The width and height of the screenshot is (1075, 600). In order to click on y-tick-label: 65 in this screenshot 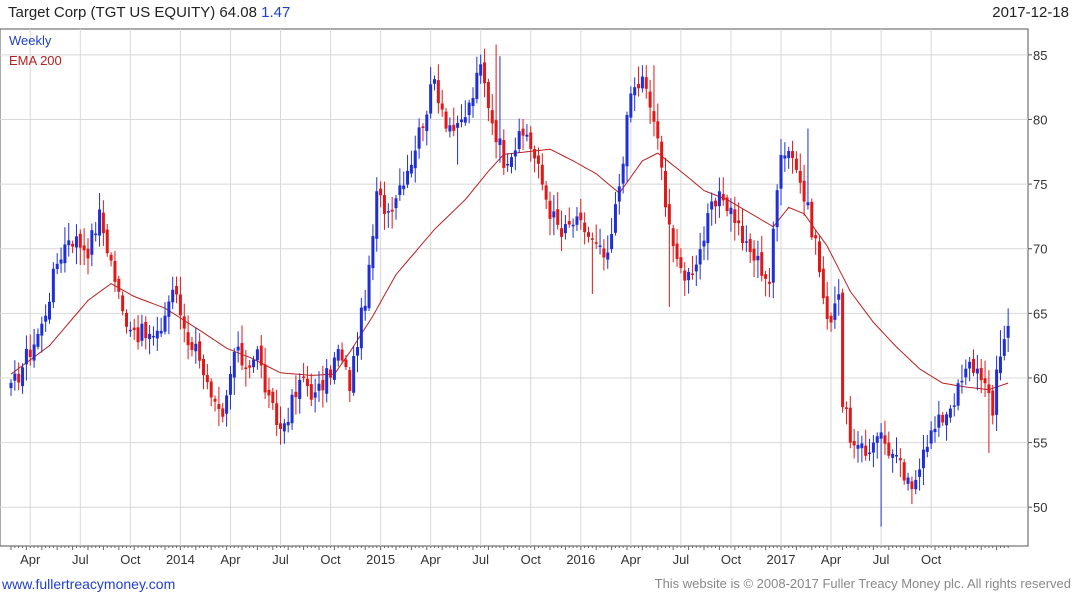, I will do `click(1040, 313)`.